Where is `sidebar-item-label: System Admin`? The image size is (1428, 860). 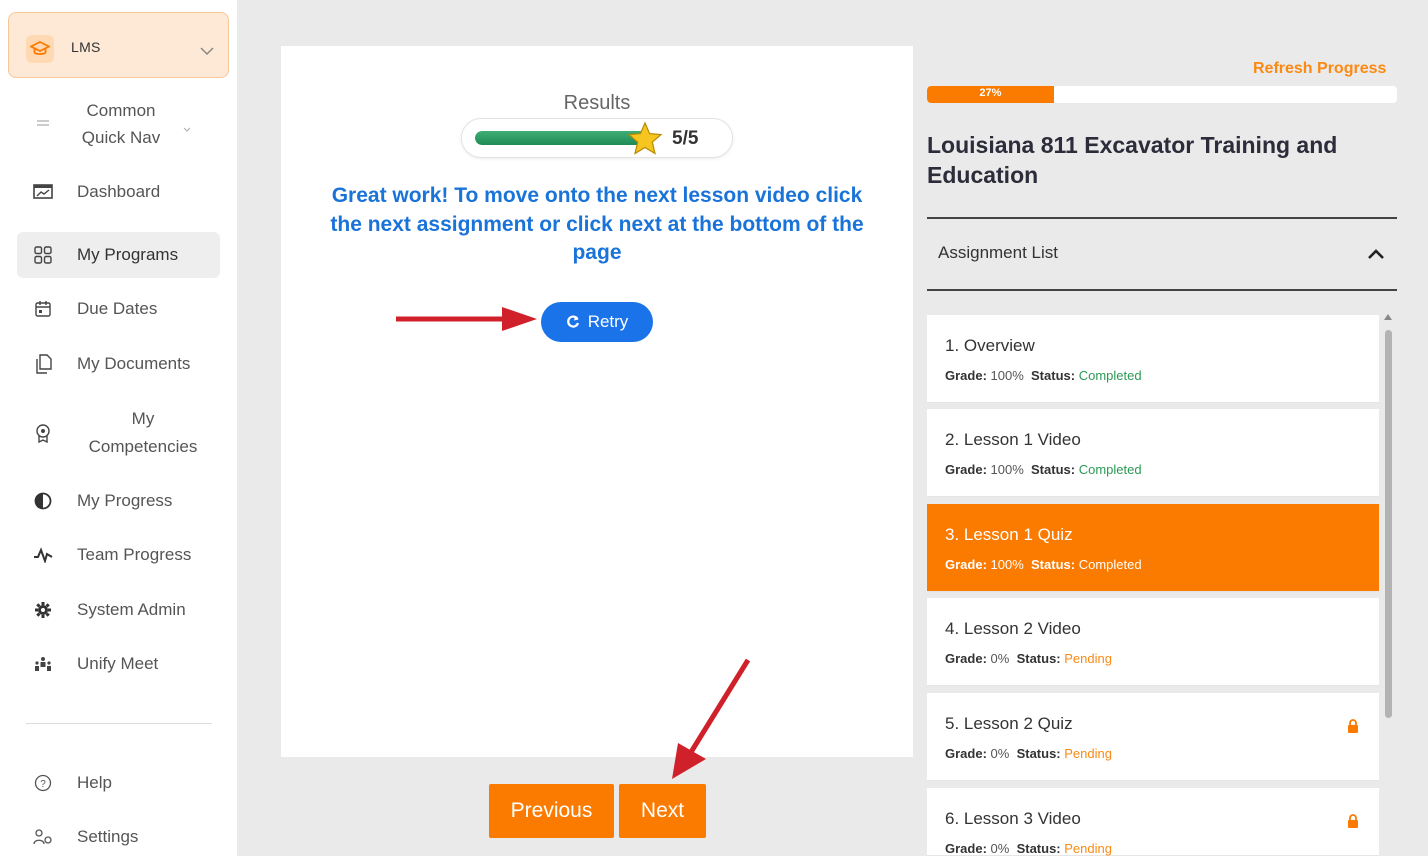 sidebar-item-label: System Admin is located at coordinates (131, 609).